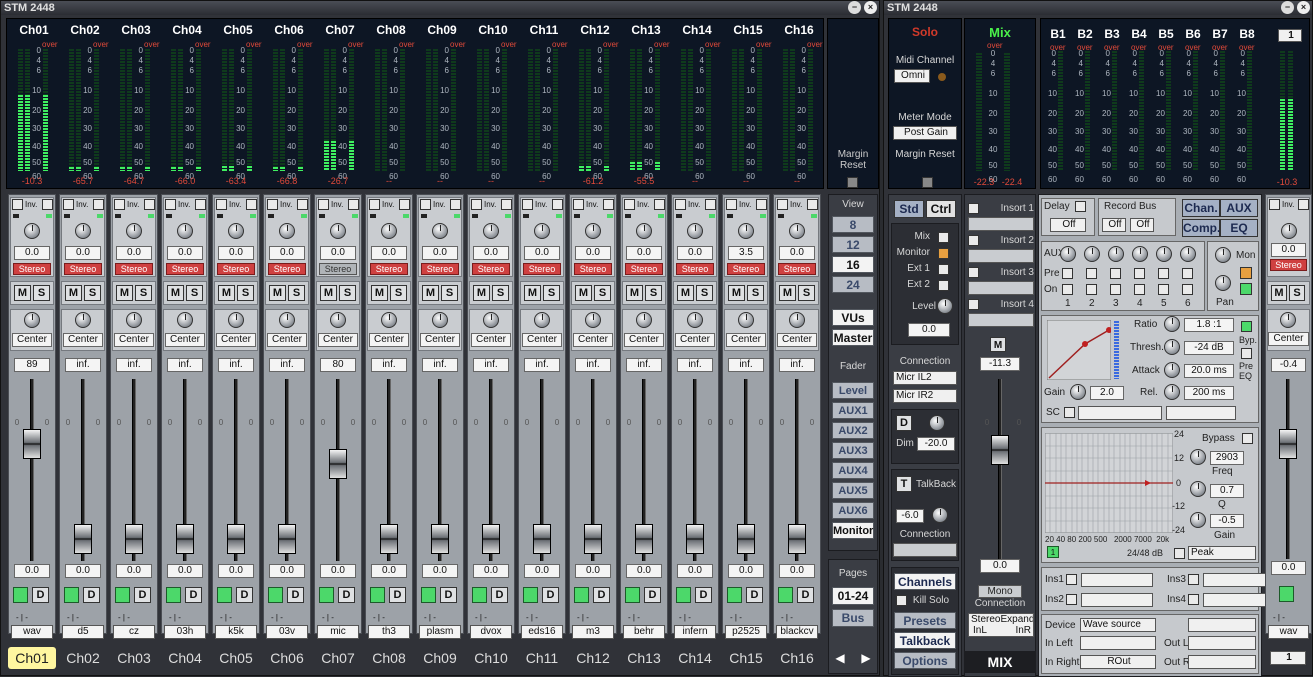 This screenshot has width=1313, height=677. I want to click on kill-solo-checkbox, so click(901, 600).